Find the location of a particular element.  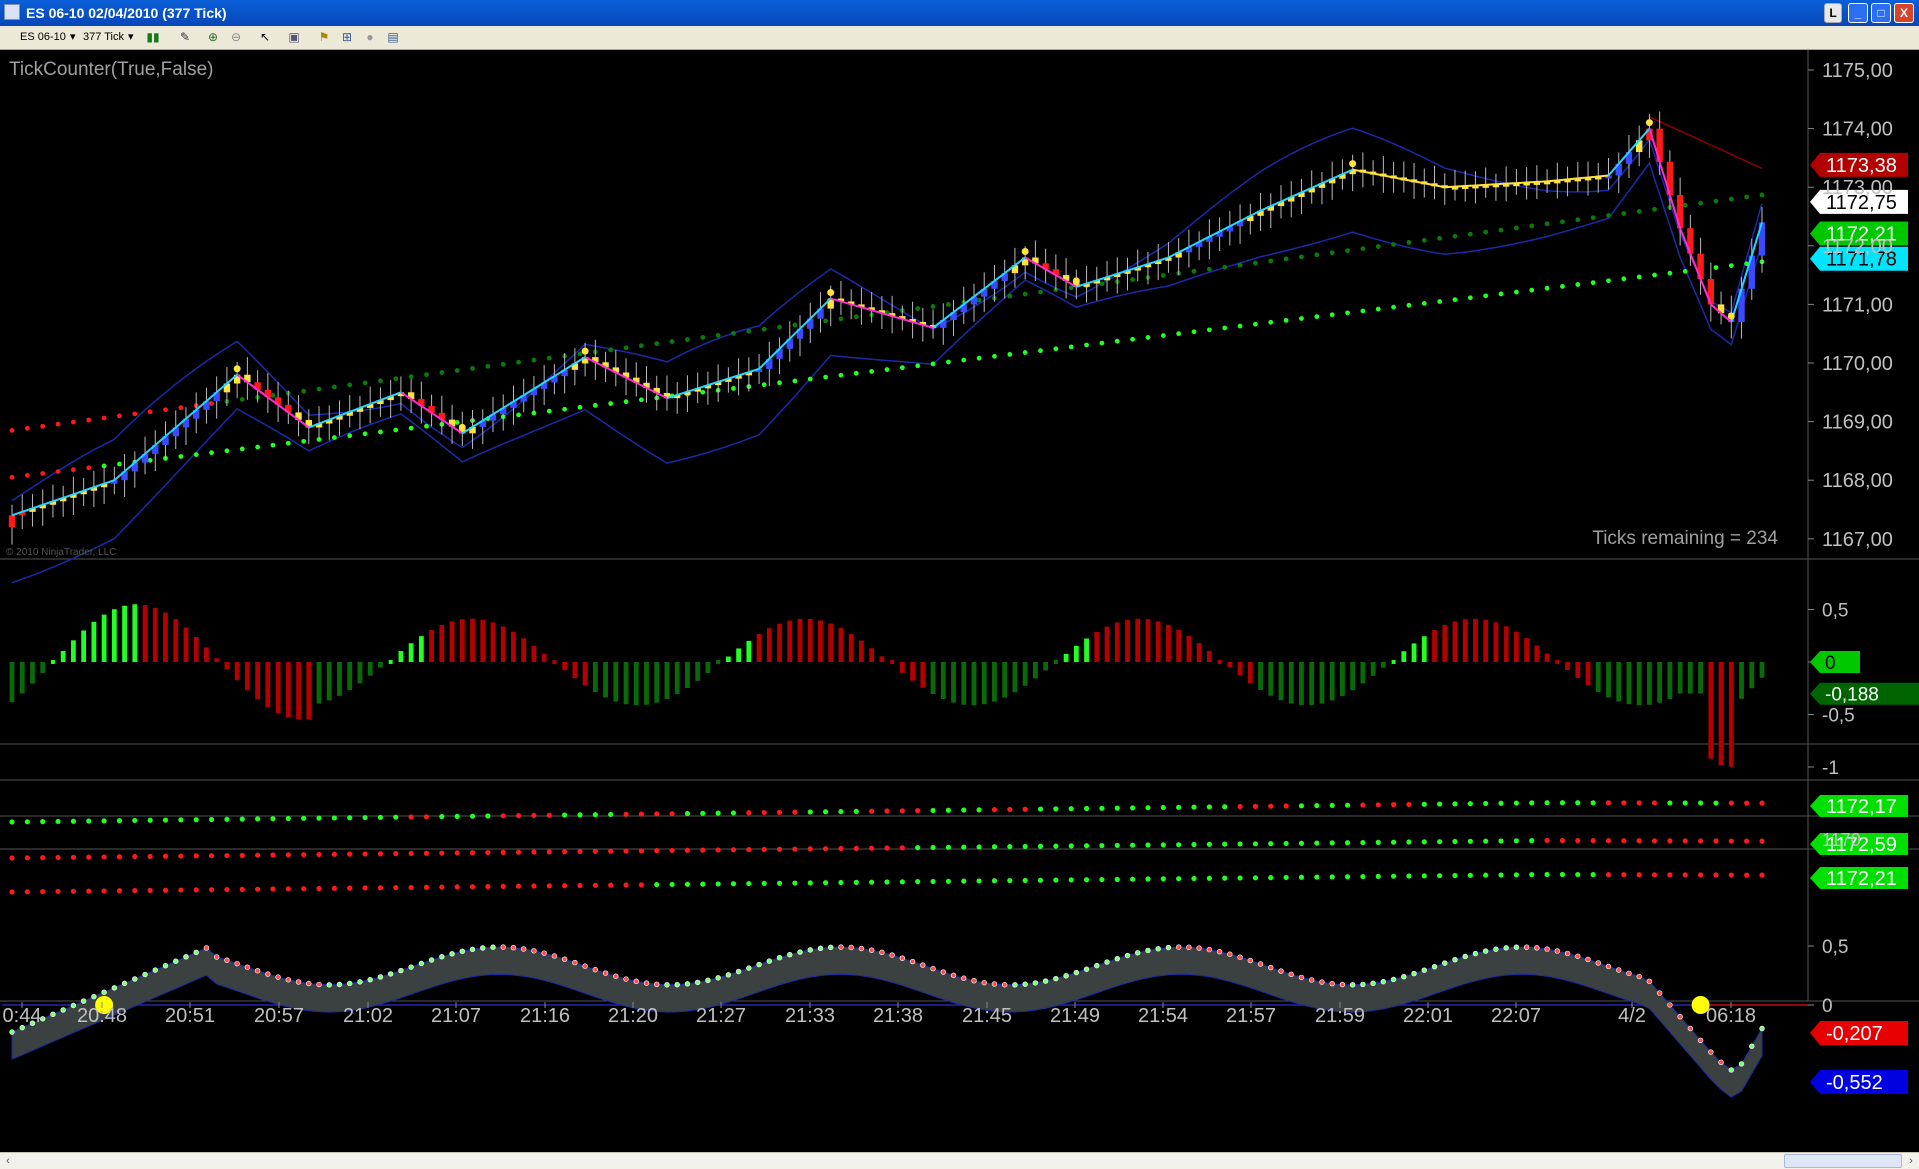

scroll-left-icon: ‹ is located at coordinates (8, 1161).